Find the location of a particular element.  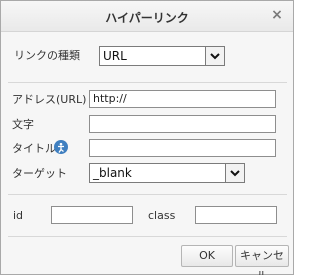

dialog-titlebar: ハイパーリンク × is located at coordinates (147, 16).